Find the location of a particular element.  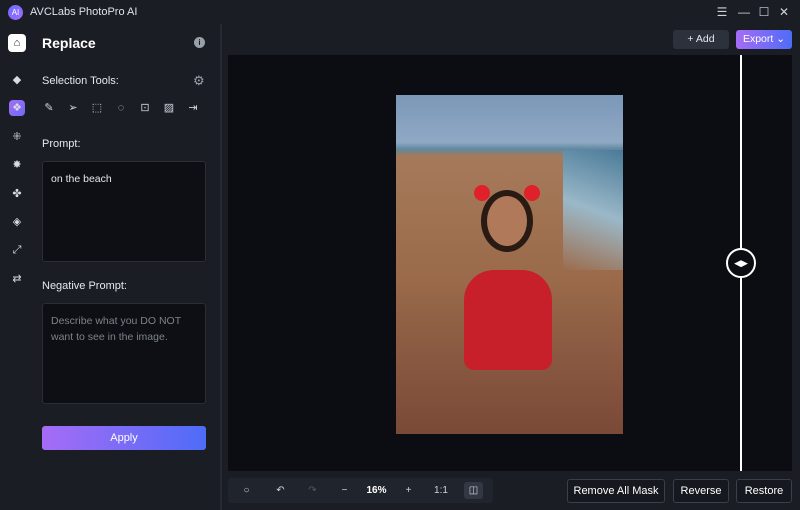

prompt-input: on the beach is located at coordinates (124, 211).